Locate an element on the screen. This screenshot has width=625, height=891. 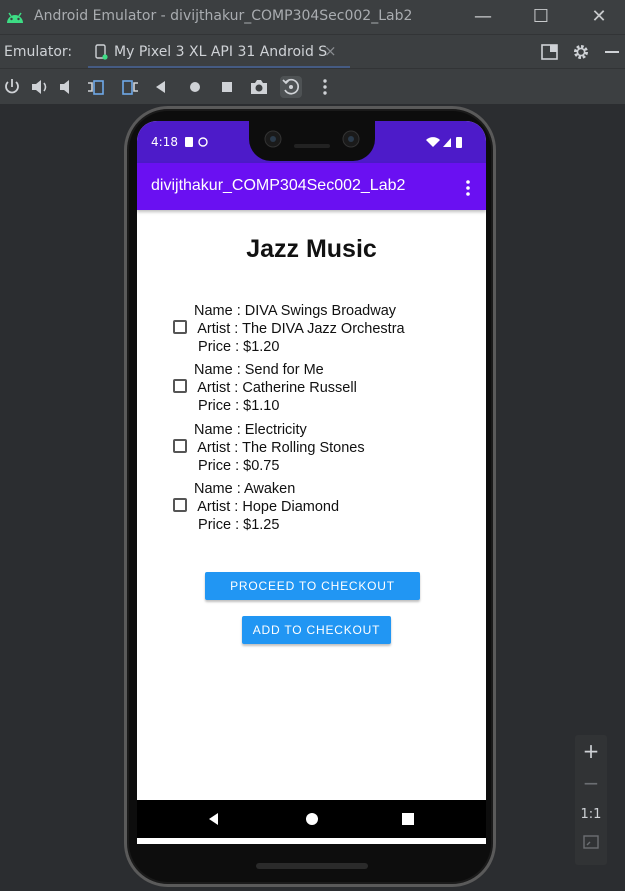
zoom-fit-icon is located at coordinates (591, 842).